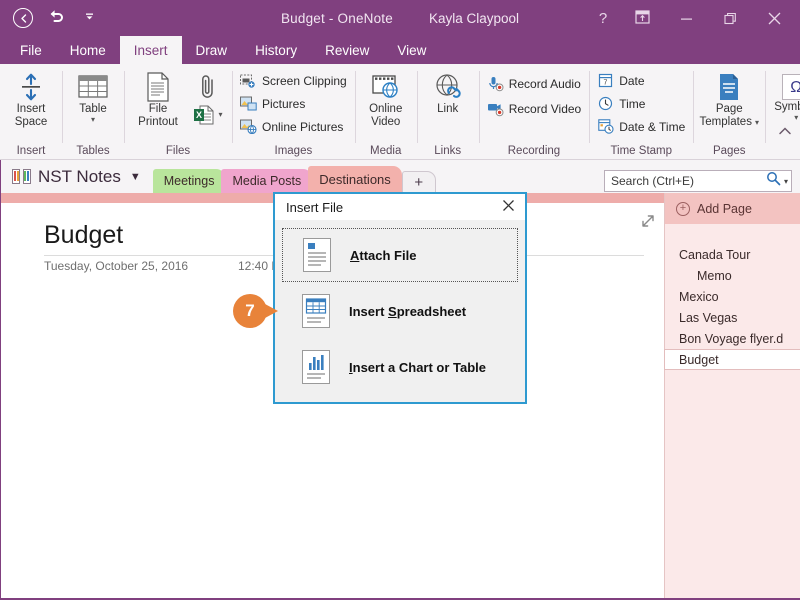  Describe the element at coordinates (418, 182) in the screenshot. I see `add-section-button: +` at that location.